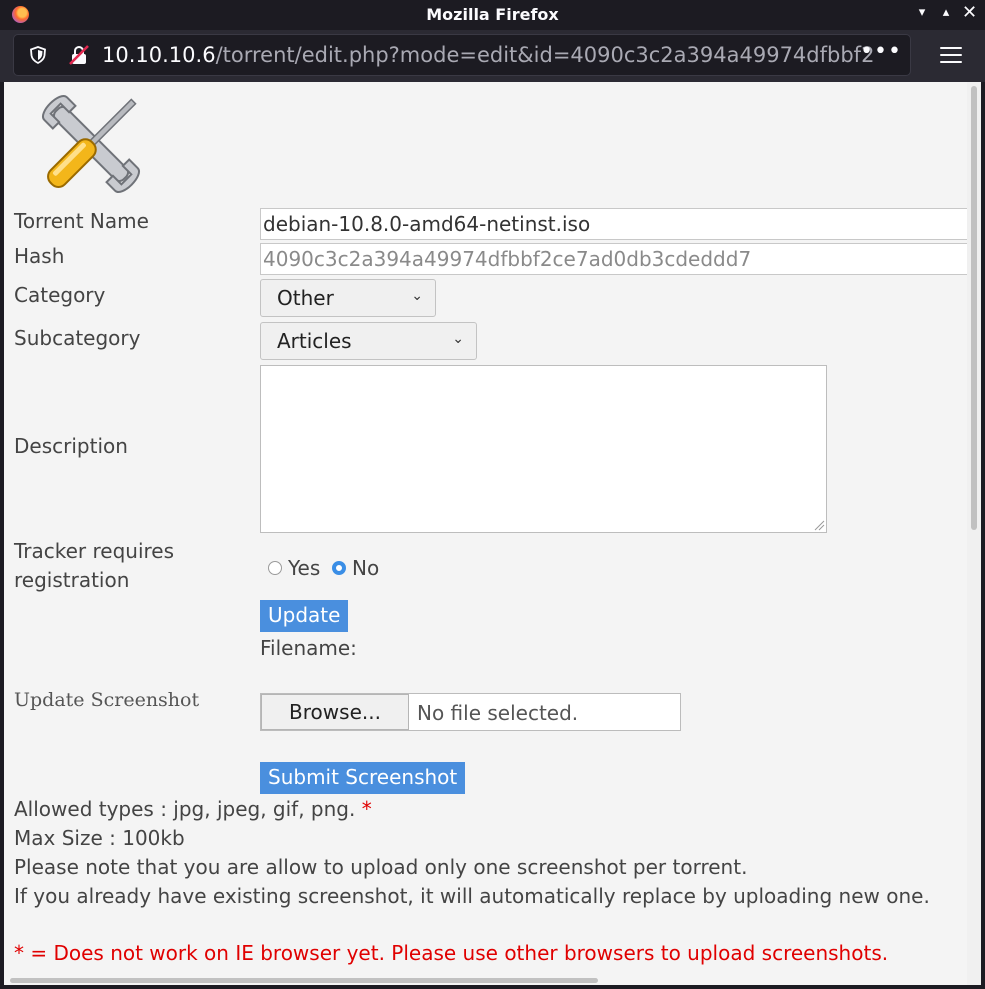 The width and height of the screenshot is (985, 989). Describe the element at coordinates (94, 566) in the screenshot. I see `tracker-registration-label: Tracker requires registration` at that location.